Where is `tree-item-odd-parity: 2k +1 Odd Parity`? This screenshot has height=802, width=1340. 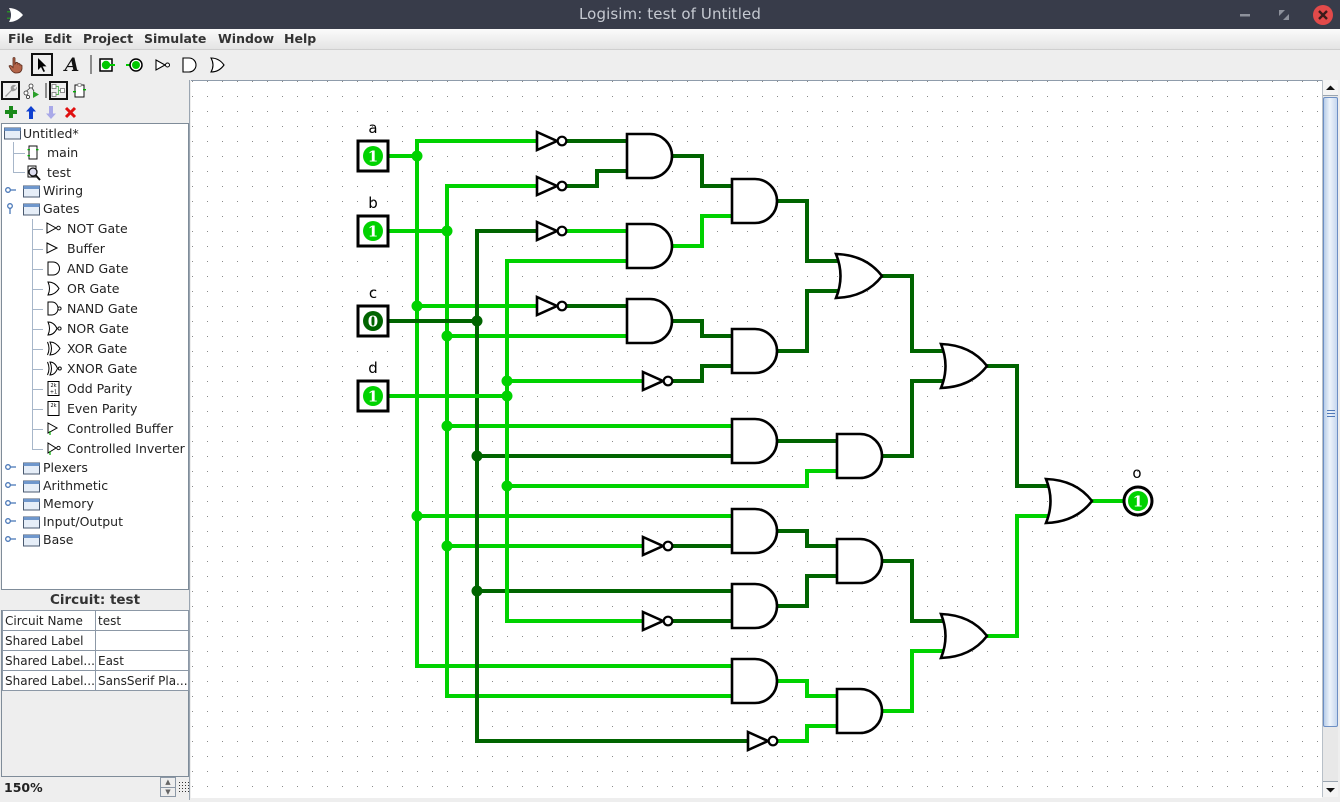
tree-item-odd-parity: 2k +1 Odd Parity is located at coordinates (95, 389).